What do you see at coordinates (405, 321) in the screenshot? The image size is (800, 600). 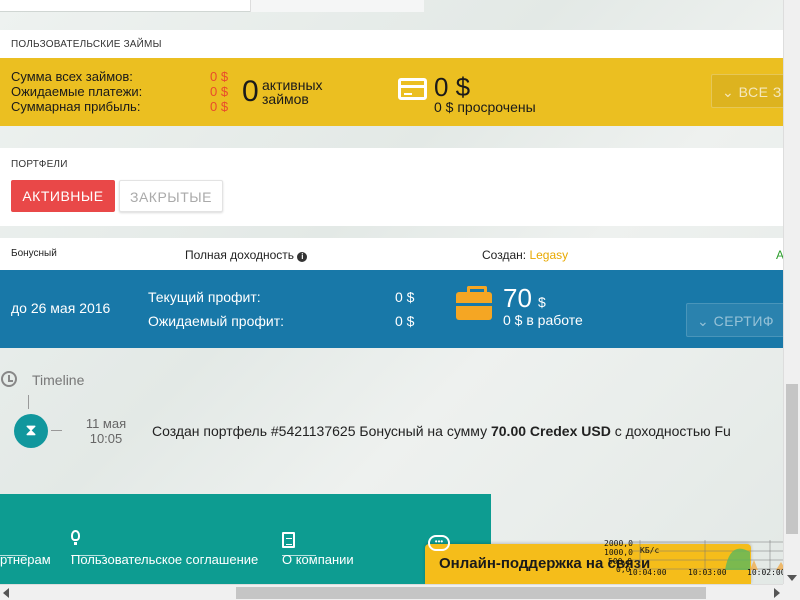 I see `expected-profit-value: 0 $` at bounding box center [405, 321].